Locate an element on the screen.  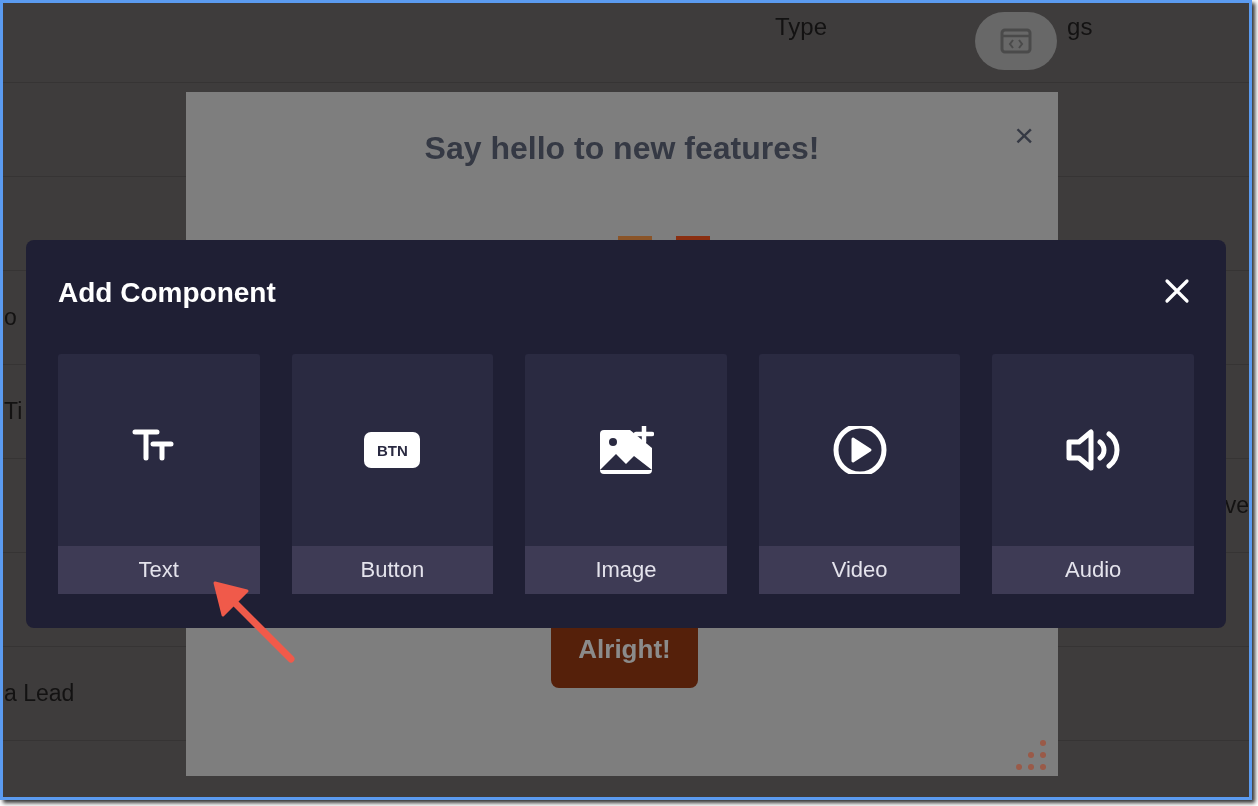
component-tile: Audio is located at coordinates (1093, 473).